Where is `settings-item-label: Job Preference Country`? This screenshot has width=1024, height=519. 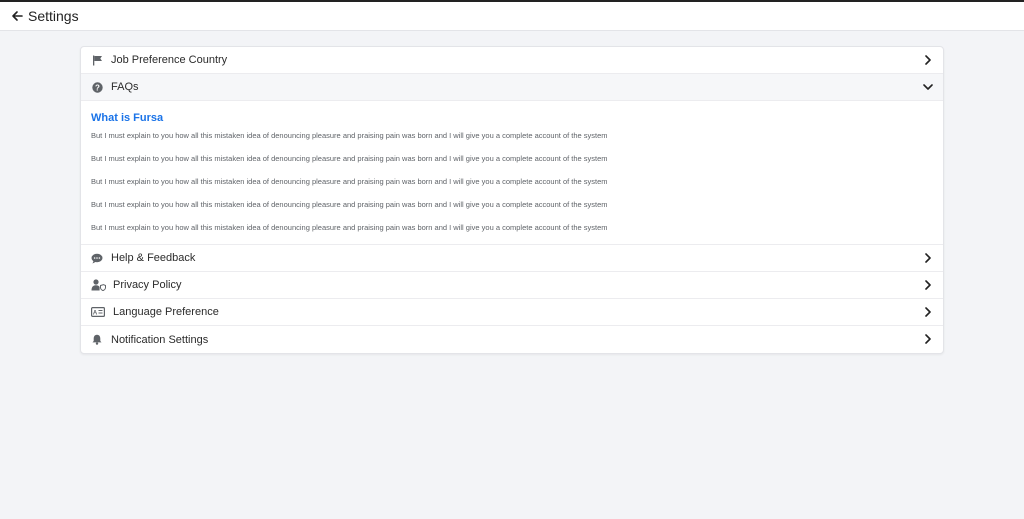 settings-item-label: Job Preference Country is located at coordinates (169, 60).